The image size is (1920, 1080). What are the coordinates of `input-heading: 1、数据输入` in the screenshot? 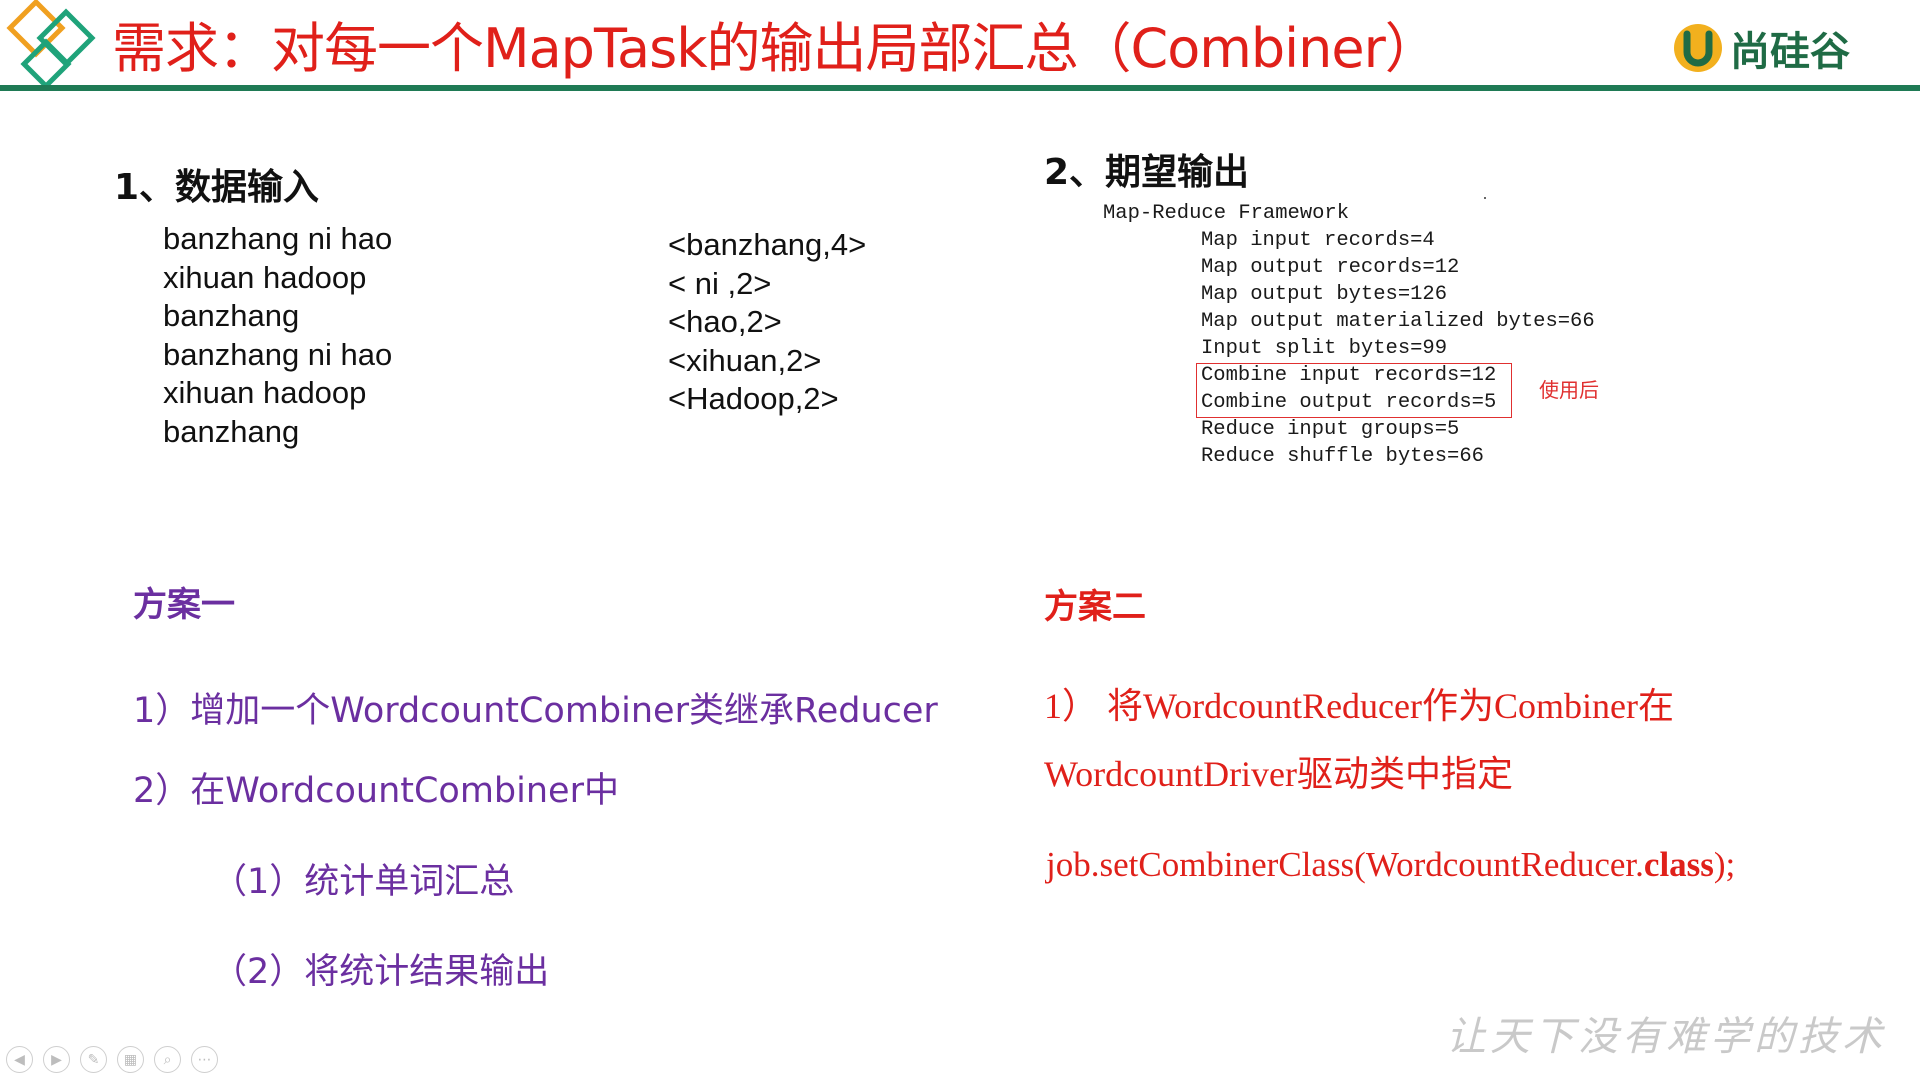 It's located at (217, 187).